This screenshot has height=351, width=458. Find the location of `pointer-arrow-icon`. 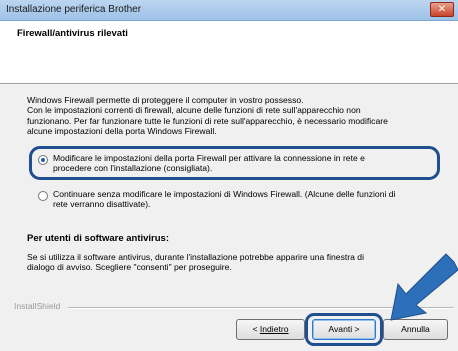

pointer-arrow-icon is located at coordinates (424, 287).